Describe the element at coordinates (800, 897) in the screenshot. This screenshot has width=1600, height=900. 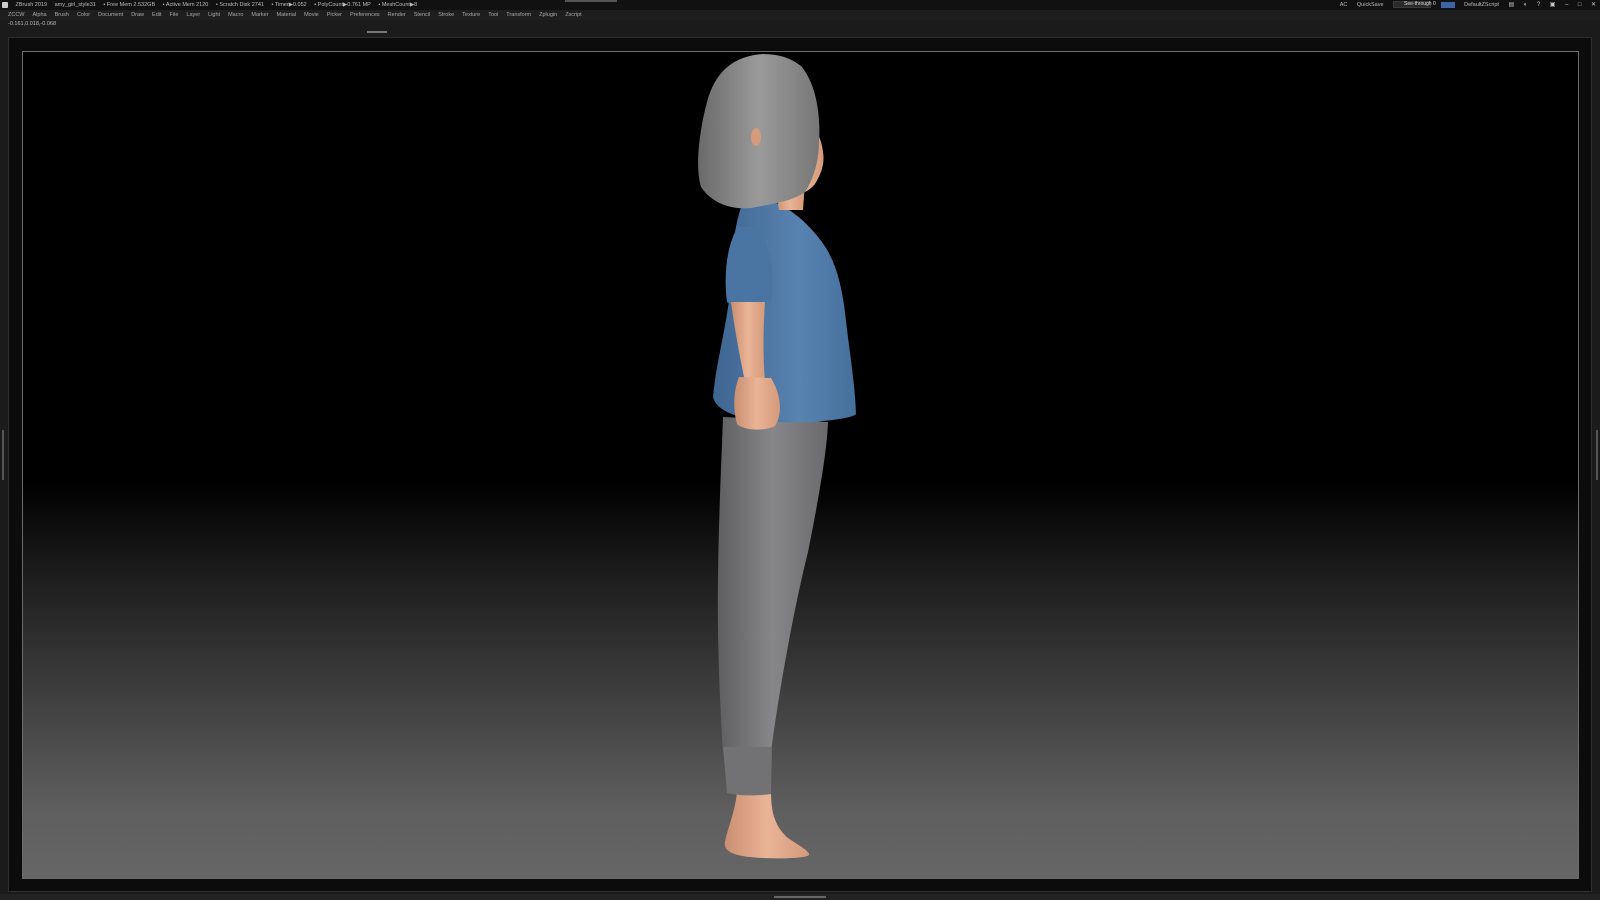
I see `bottom-tray-handle` at that location.